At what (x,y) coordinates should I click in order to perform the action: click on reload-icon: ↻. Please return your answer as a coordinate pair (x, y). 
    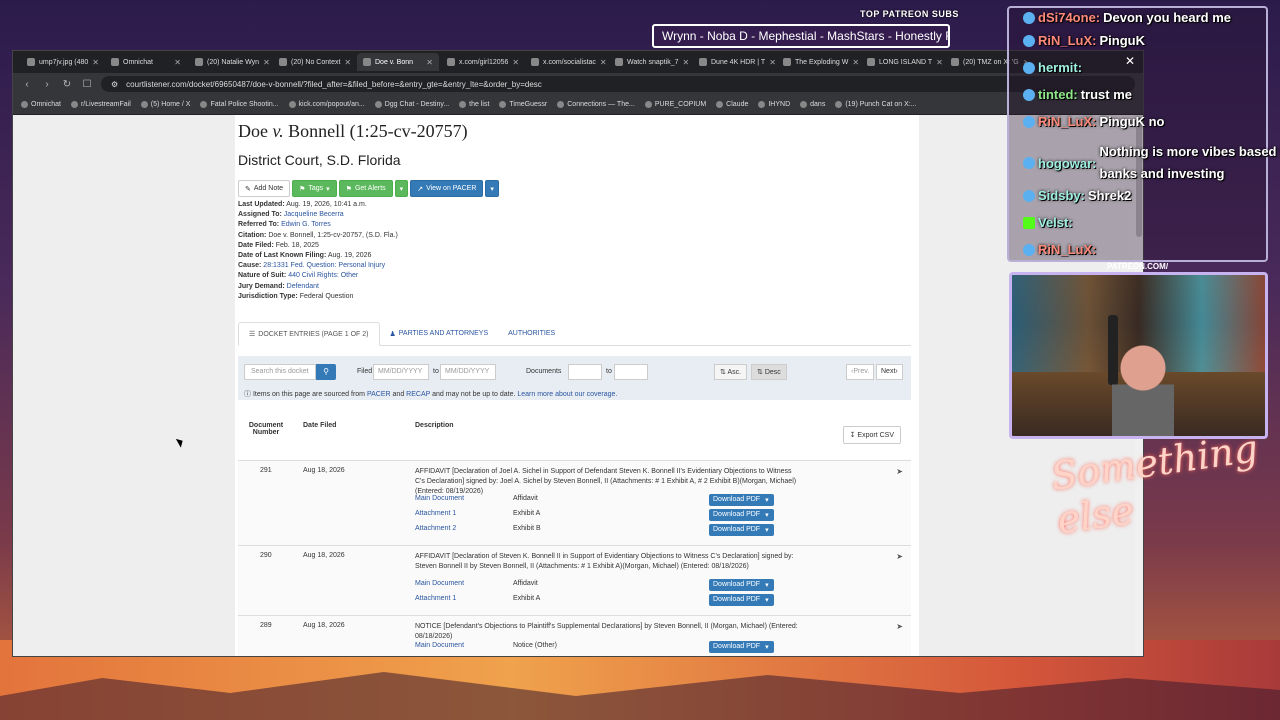
    Looking at the image, I should click on (67, 84).